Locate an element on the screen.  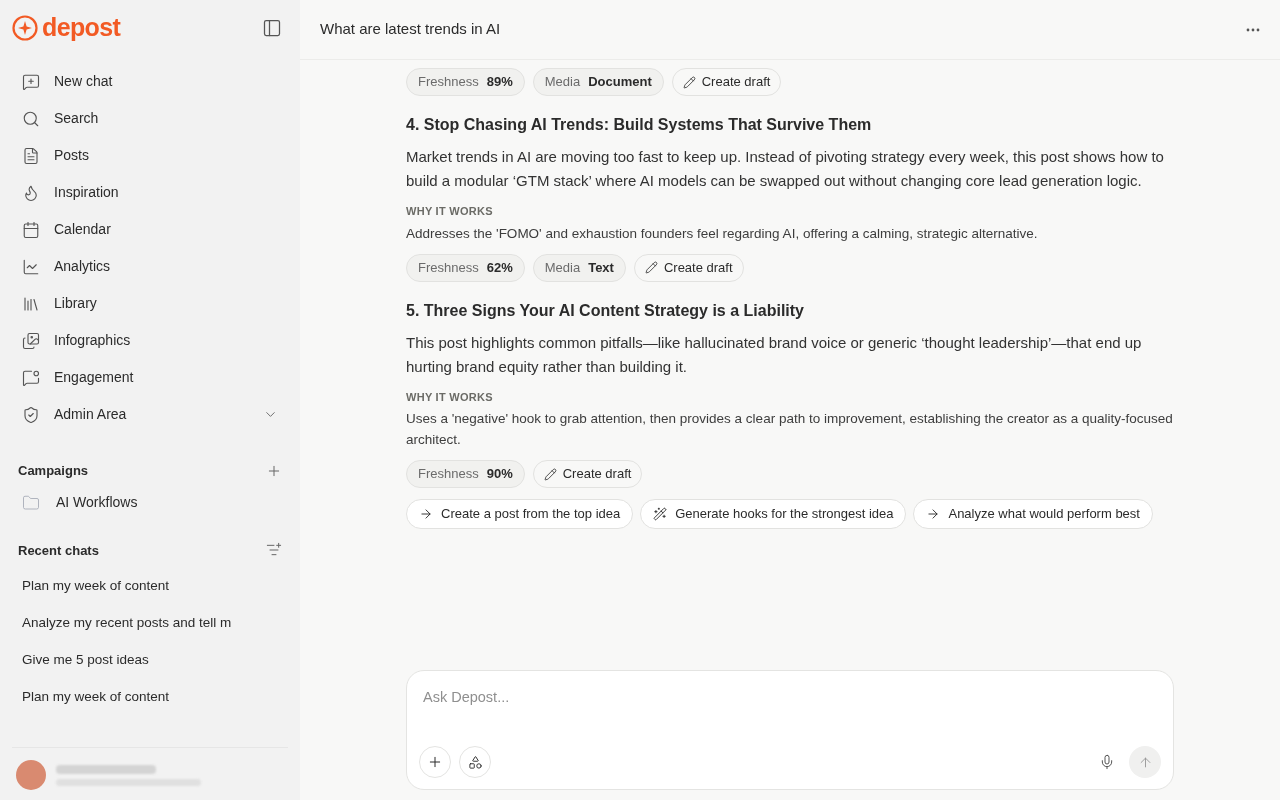
why-text: Uses a 'negative' hook to grab attention, then provides a clear path to improvement, establishing the creator as a quality-focused architect. is located at coordinates (790, 429).